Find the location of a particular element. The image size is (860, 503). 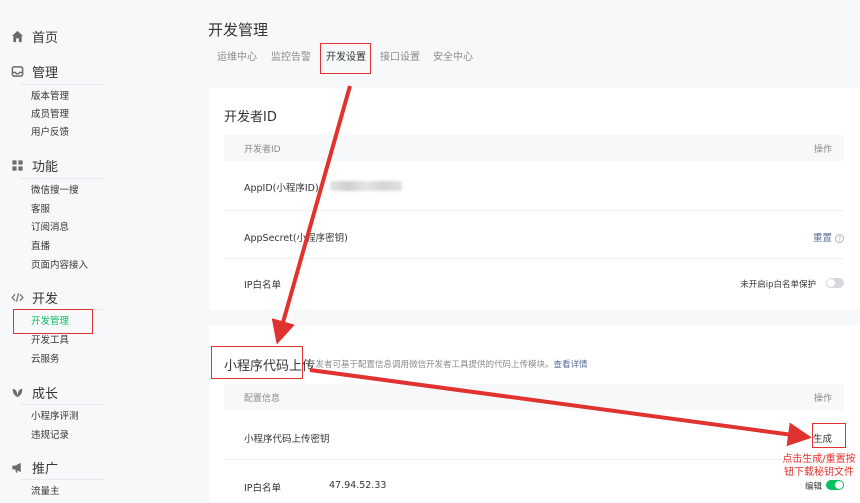

sidebar-item-review: 小程序评测 is located at coordinates (55, 417).